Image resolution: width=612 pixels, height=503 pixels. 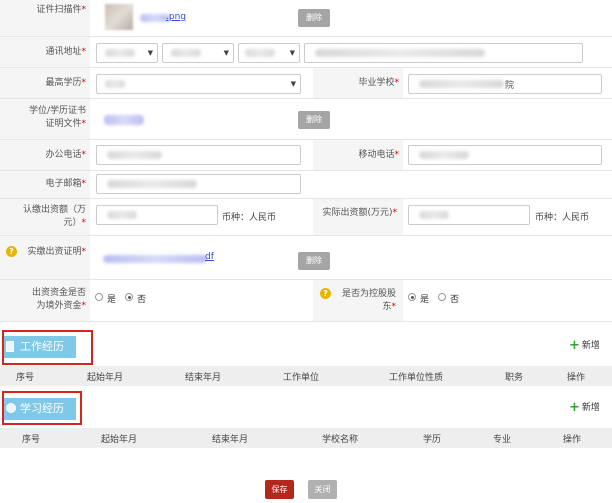 I want to click on controlling-no-radio, so click(x=442, y=297).